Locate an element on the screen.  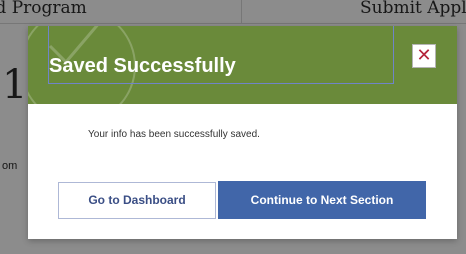
go-to-dashboard-button: Go to Dashboard is located at coordinates (137, 200).